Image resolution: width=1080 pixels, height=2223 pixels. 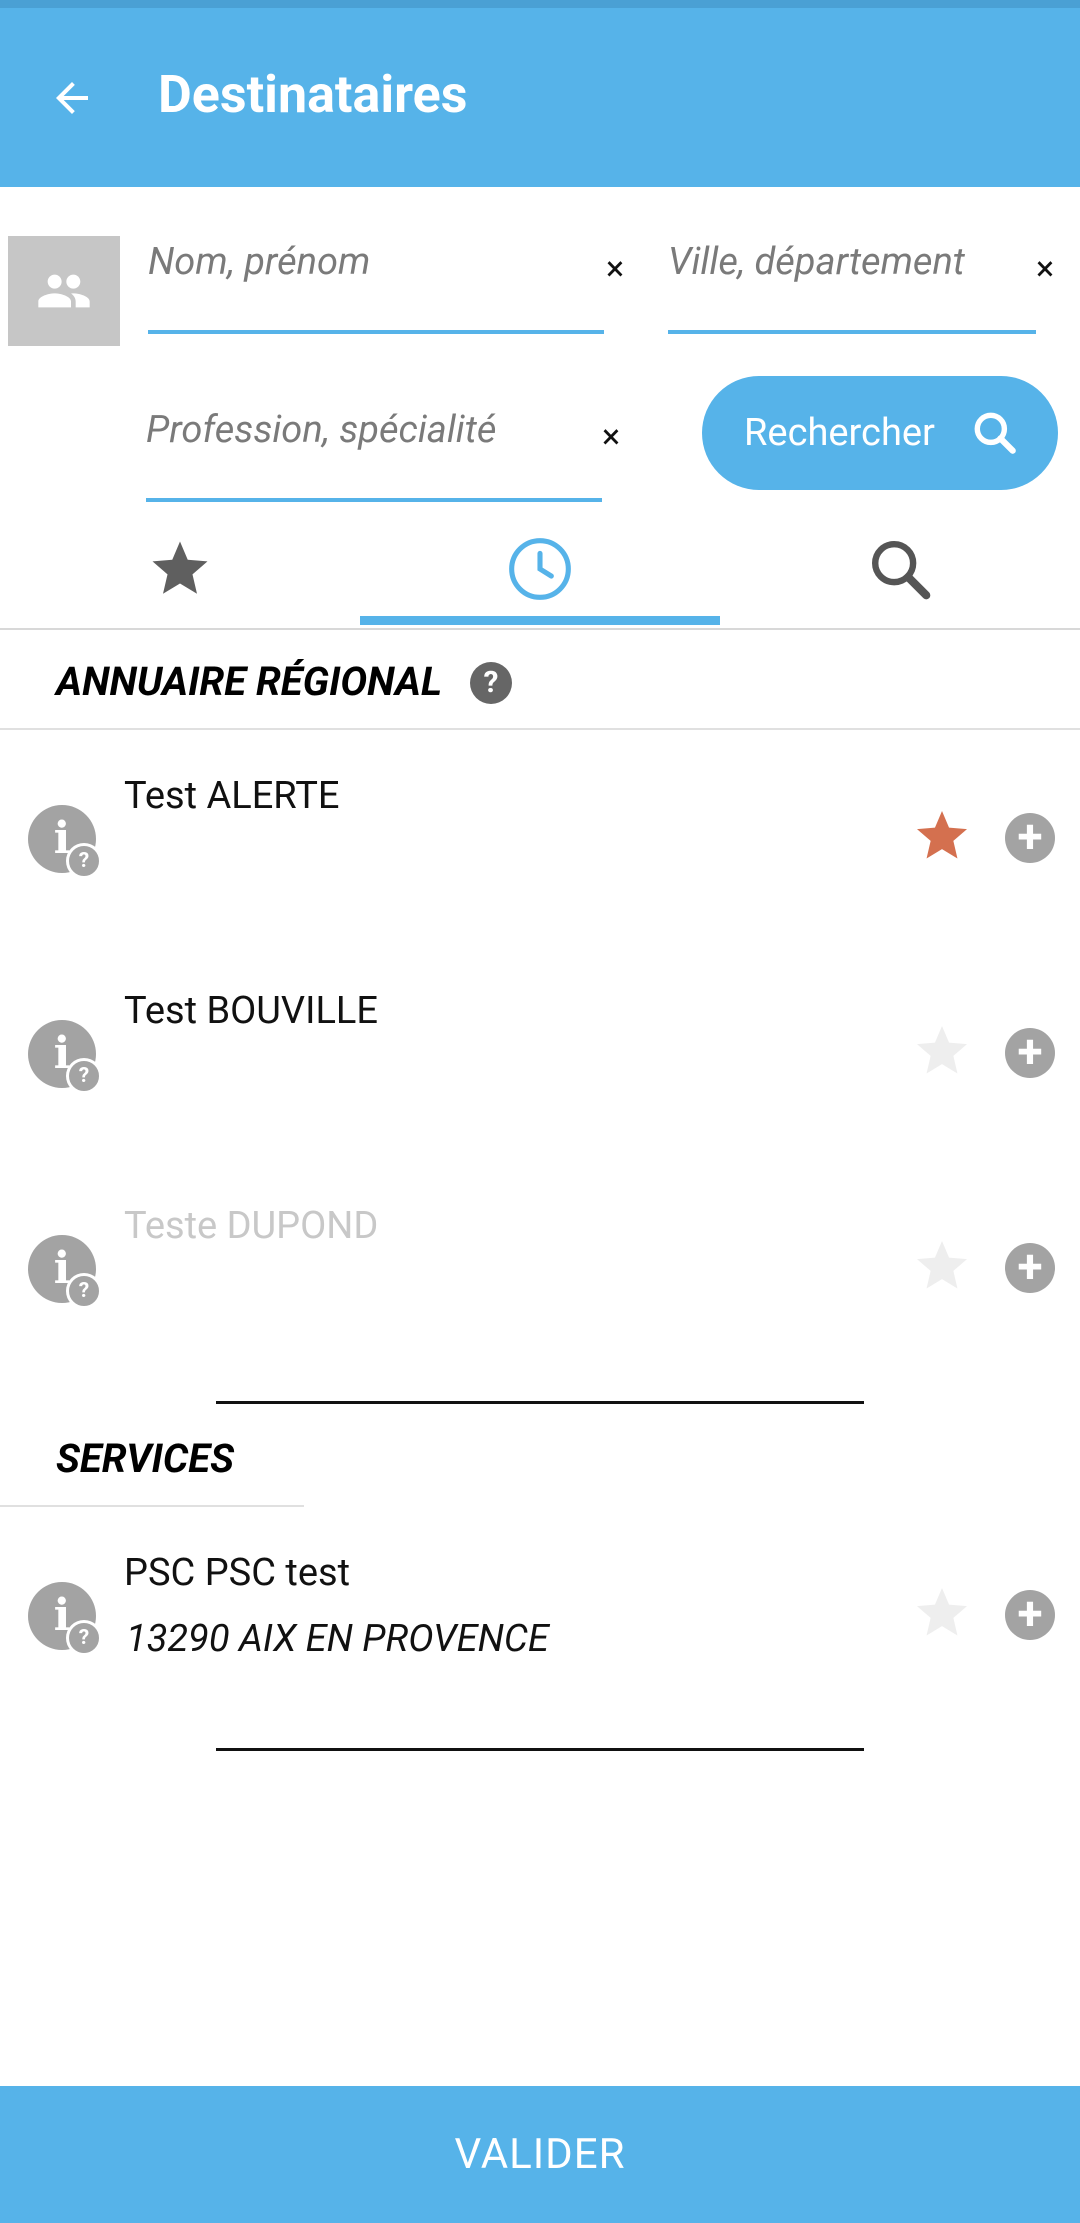 I want to click on search-button-label: Rechercher, so click(x=839, y=433).